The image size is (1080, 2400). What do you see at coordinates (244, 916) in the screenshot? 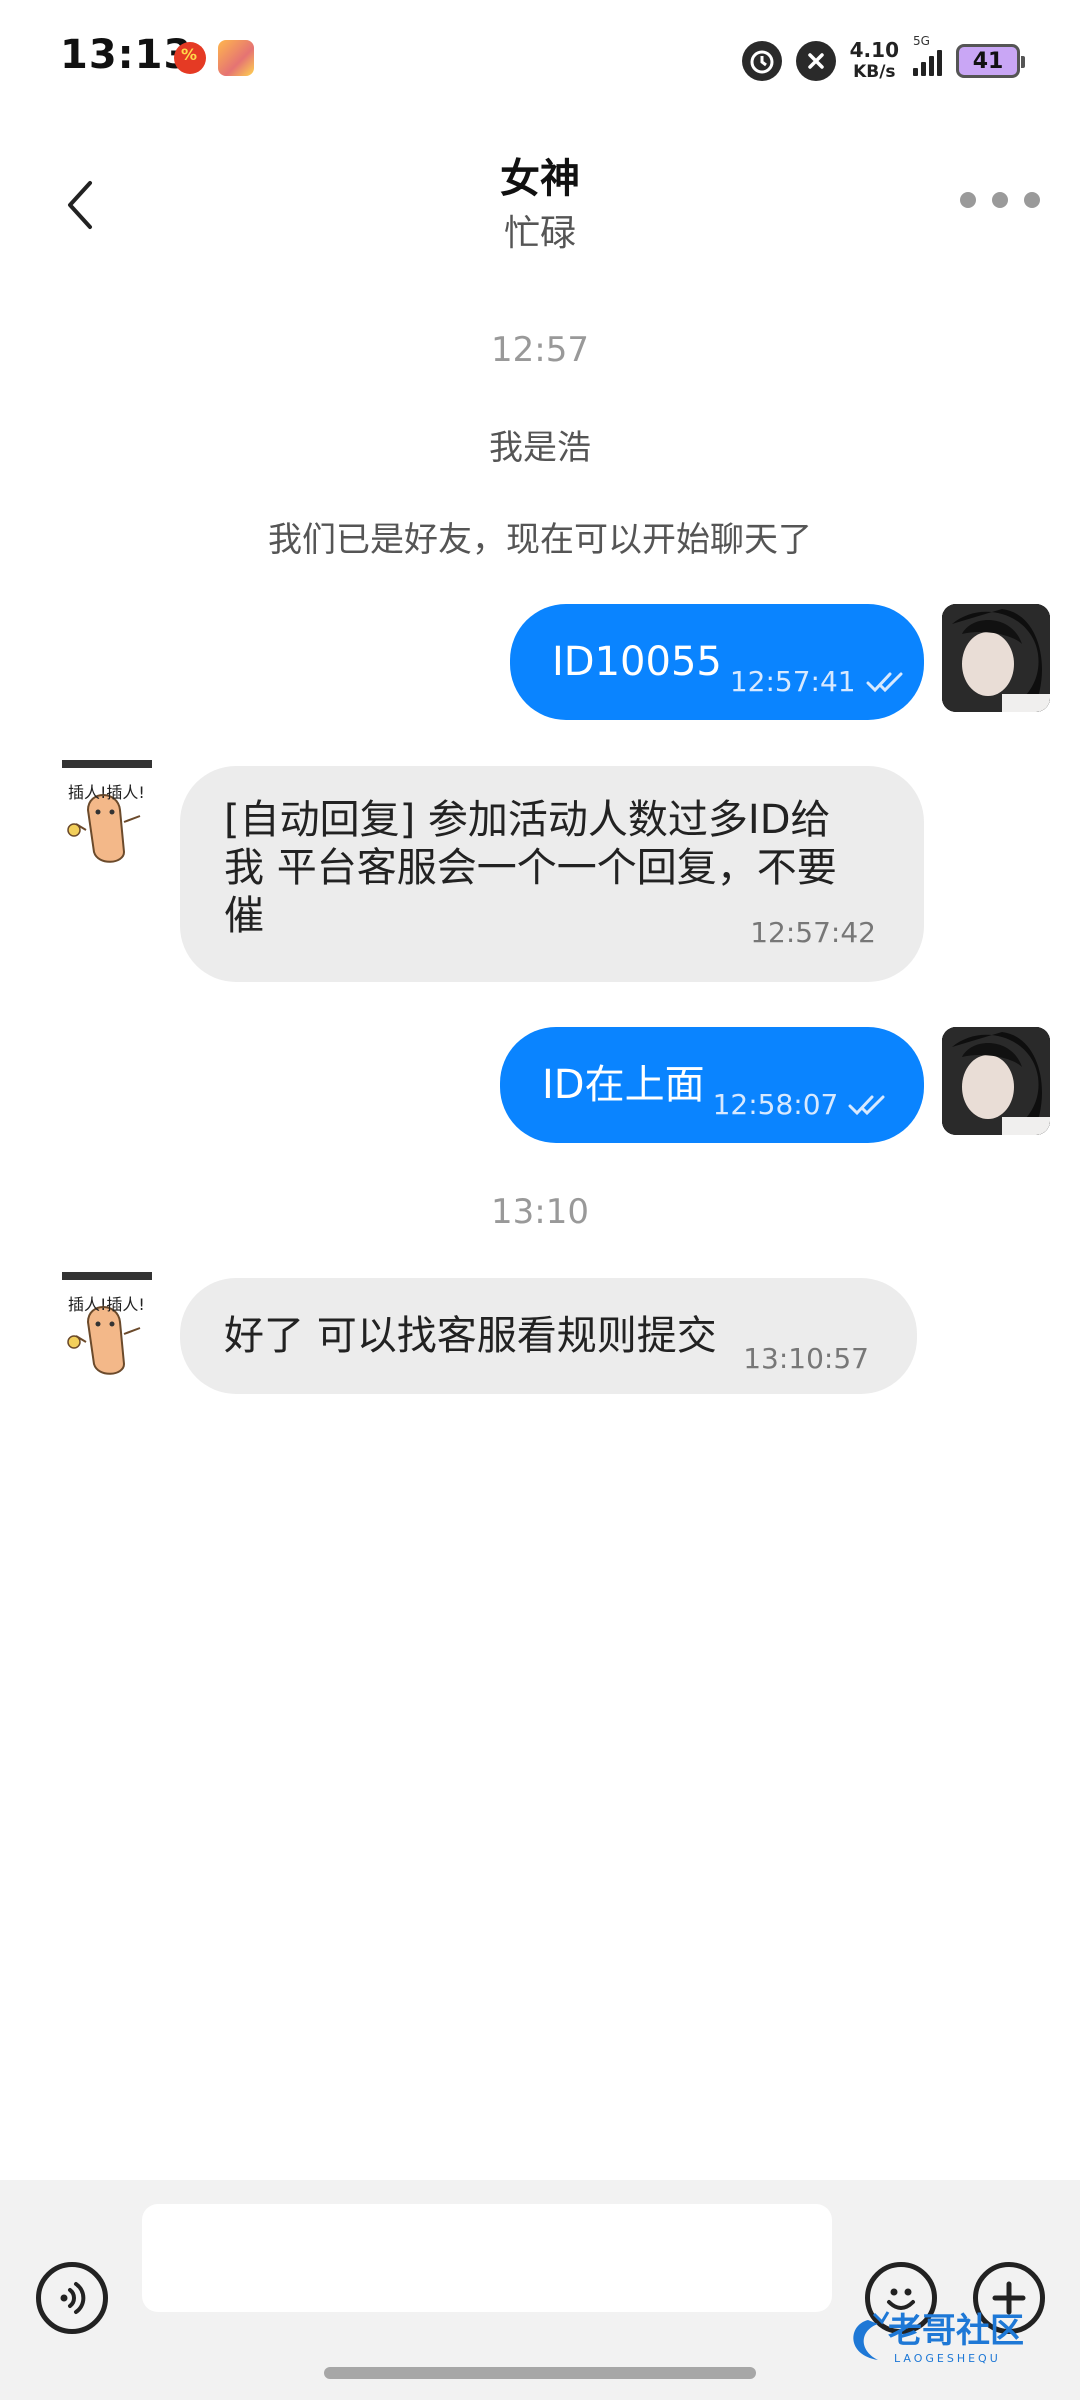
I see `message-text-line: 催` at bounding box center [244, 916].